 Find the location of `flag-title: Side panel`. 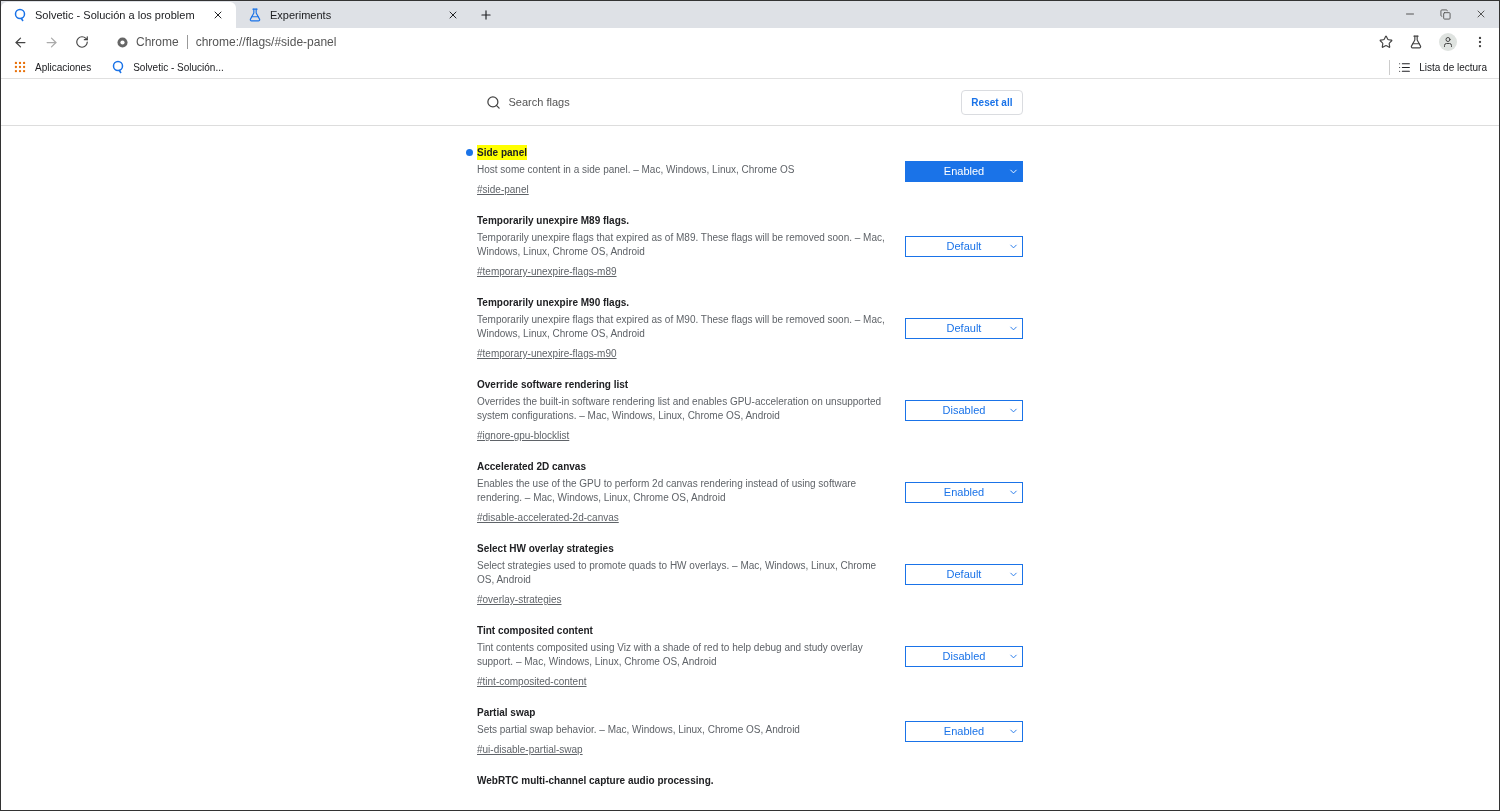

flag-title: Side panel is located at coordinates (502, 152).